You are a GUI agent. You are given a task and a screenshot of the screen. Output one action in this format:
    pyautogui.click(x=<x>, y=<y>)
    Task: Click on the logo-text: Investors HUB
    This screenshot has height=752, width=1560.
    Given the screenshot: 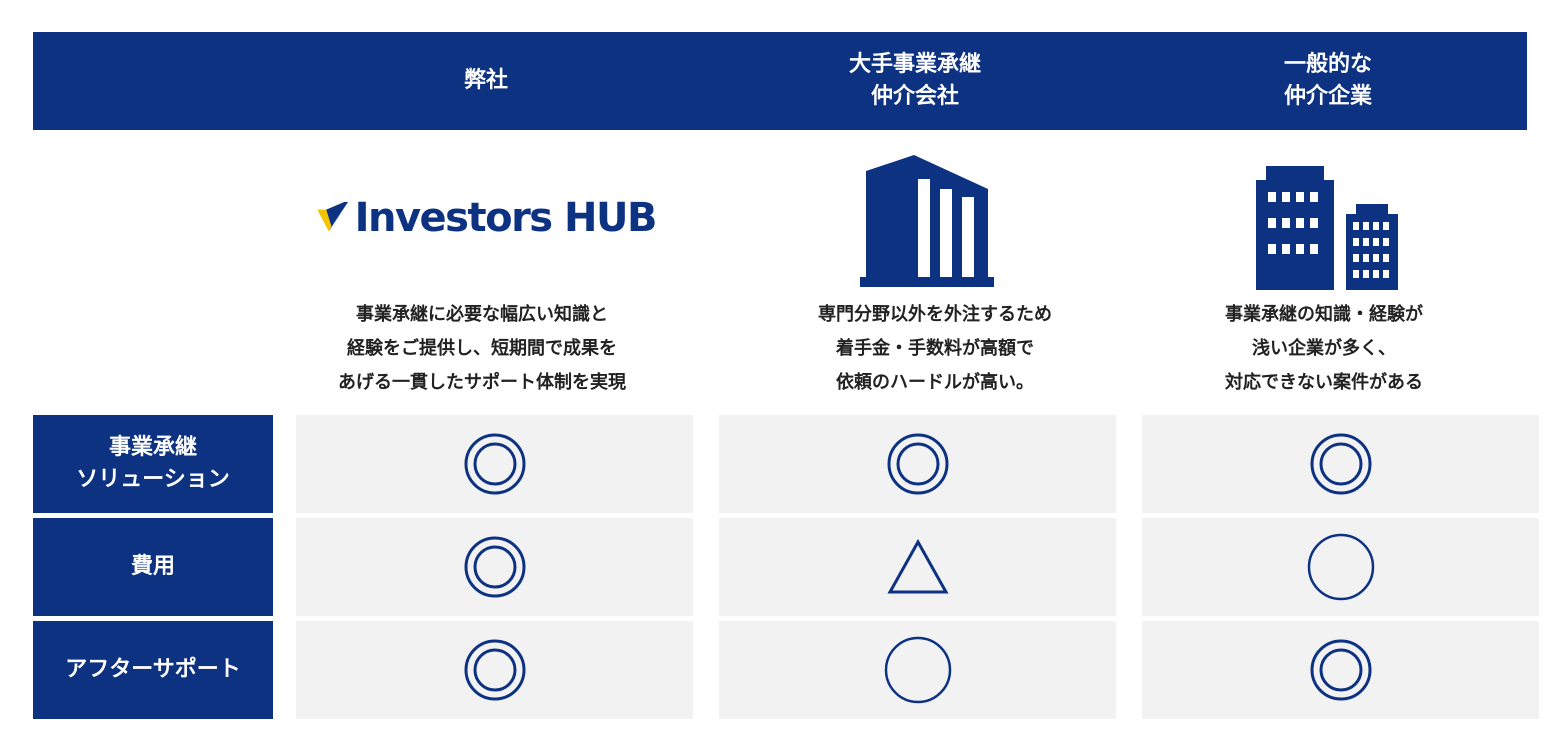 What is the action you would take?
    pyautogui.click(x=506, y=218)
    